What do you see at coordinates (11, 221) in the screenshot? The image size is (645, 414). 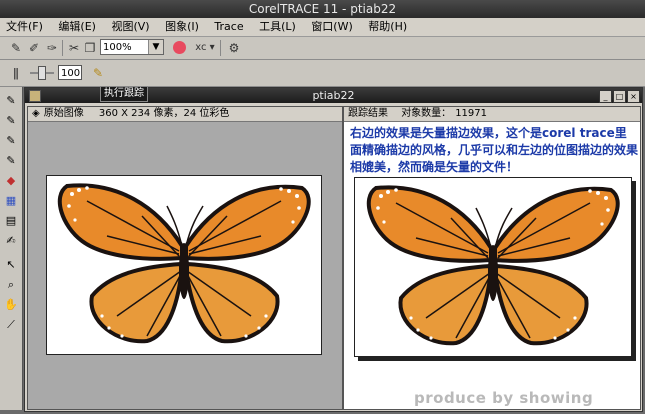 I see `trace-ocr-icon: ▤` at bounding box center [11, 221].